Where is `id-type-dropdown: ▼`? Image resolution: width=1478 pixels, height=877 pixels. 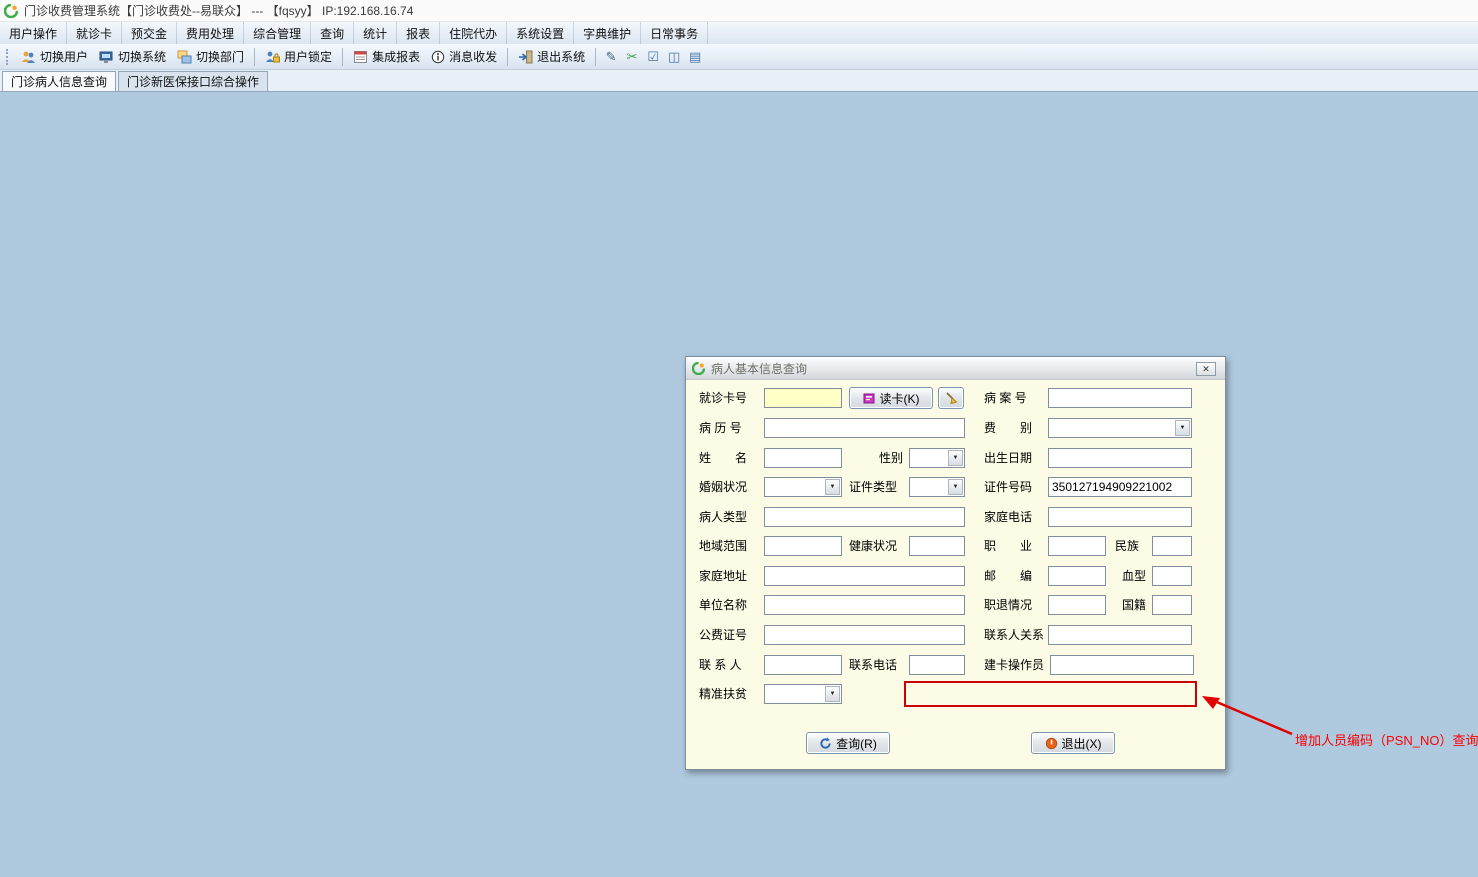
id-type-dropdown: ▼ is located at coordinates (937, 487).